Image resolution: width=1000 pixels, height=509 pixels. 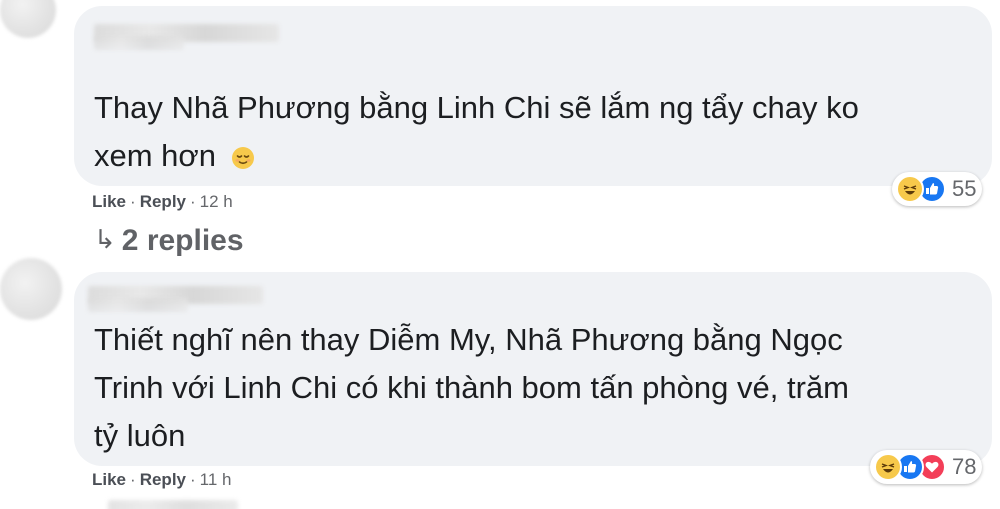 I want to click on comment-line: tỷ luôn, so click(x=140, y=435).